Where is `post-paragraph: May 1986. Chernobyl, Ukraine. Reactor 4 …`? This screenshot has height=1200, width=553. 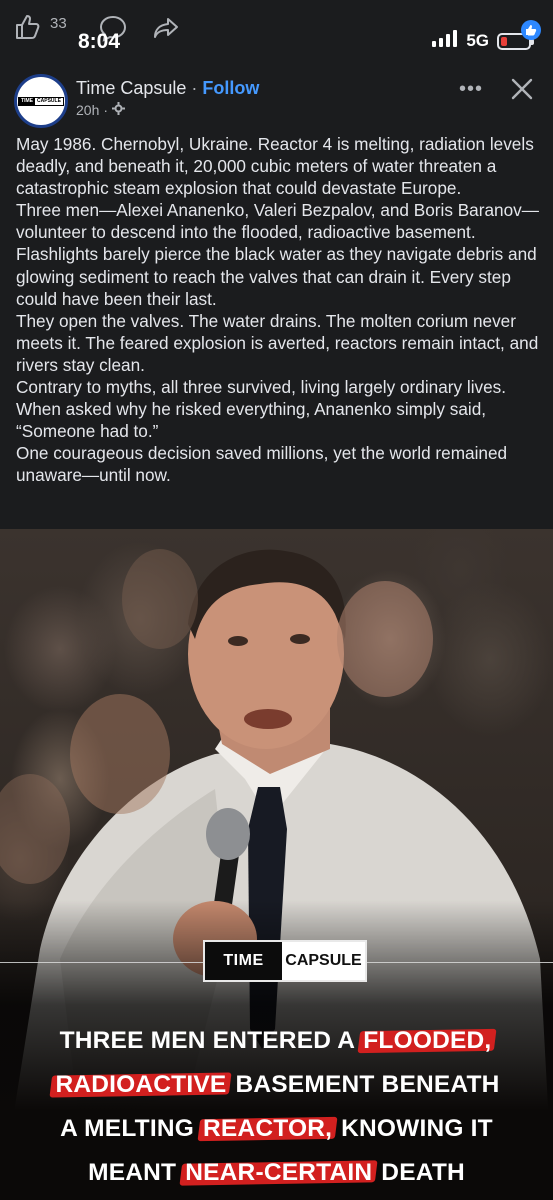 post-paragraph: May 1986. Chernobyl, Ukraine. Reactor 4 … is located at coordinates (275, 166).